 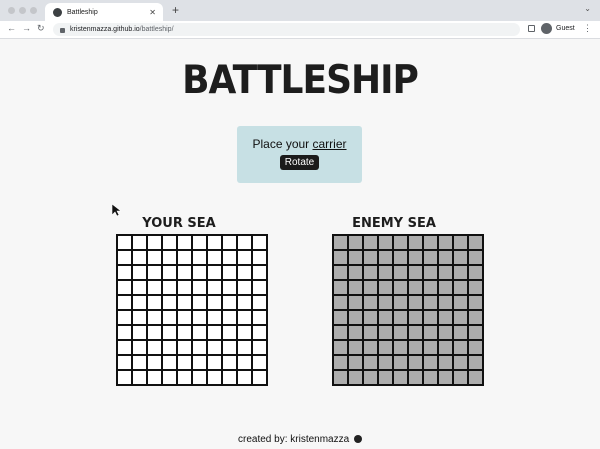 I want to click on window-close-icon, so click(x=11, y=10).